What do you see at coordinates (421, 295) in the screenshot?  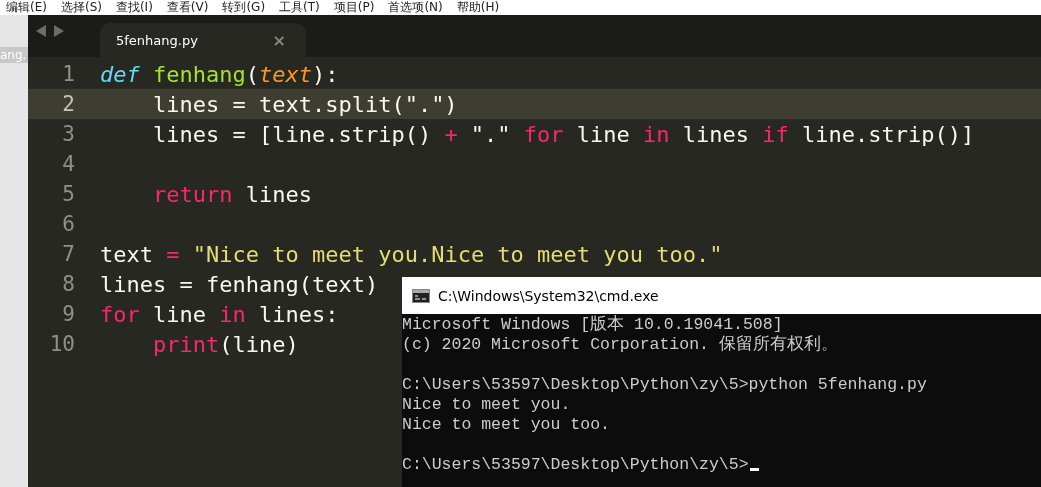 I see `console-icon` at bounding box center [421, 295].